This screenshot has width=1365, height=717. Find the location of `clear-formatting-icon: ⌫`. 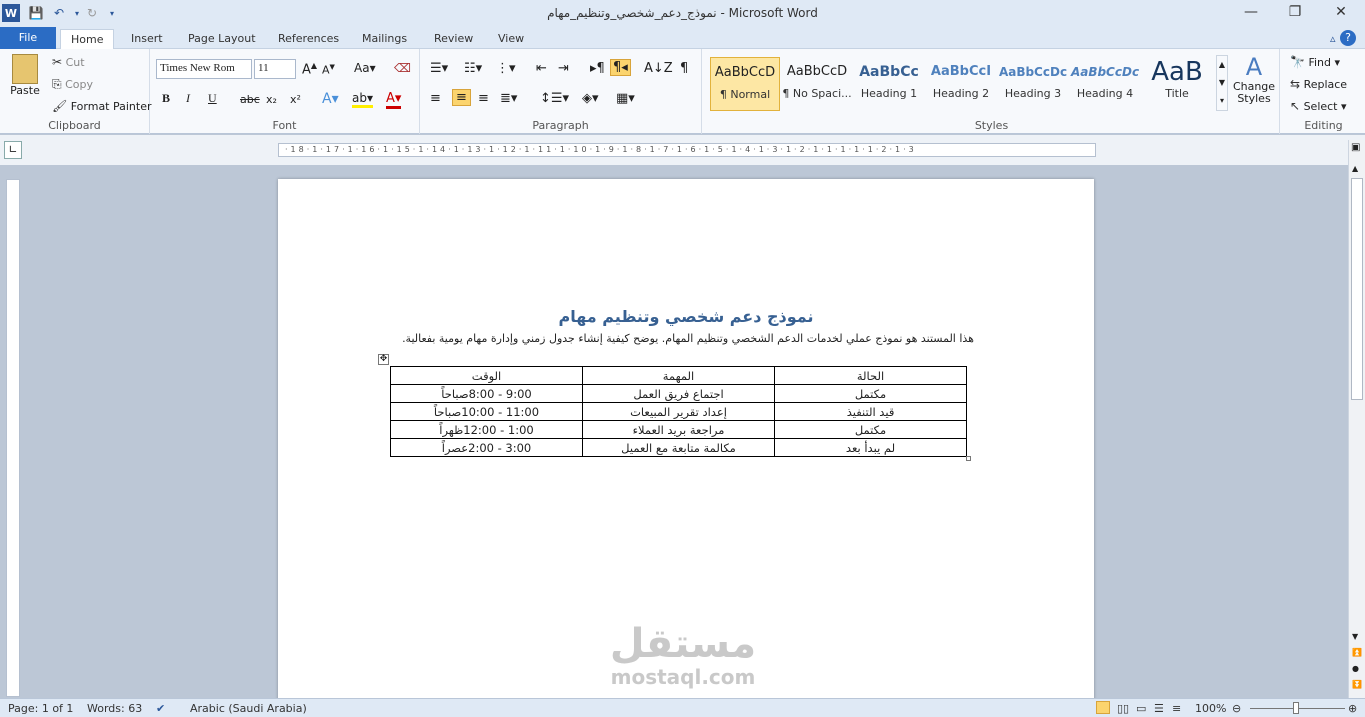

clear-formatting-icon: ⌫ is located at coordinates (402, 68).